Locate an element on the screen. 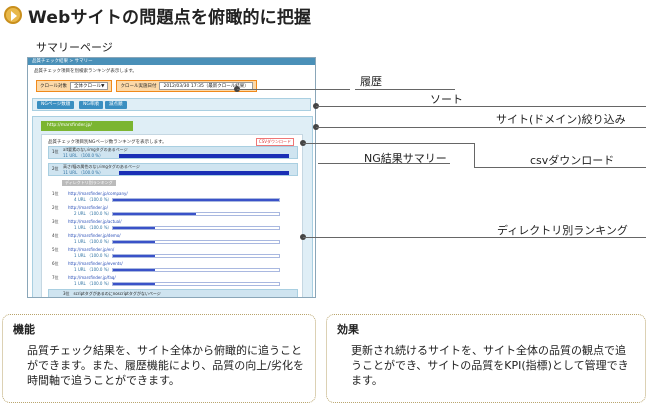 This screenshot has height=407, width=650. dir-rank: 7位 is located at coordinates (55, 277).